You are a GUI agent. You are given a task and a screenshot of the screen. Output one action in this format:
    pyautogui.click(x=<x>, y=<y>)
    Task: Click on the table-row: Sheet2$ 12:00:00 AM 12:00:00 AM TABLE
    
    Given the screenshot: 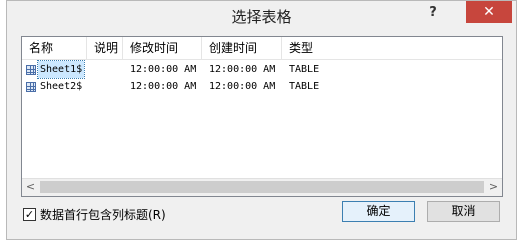 What is the action you would take?
    pyautogui.click(x=262, y=86)
    